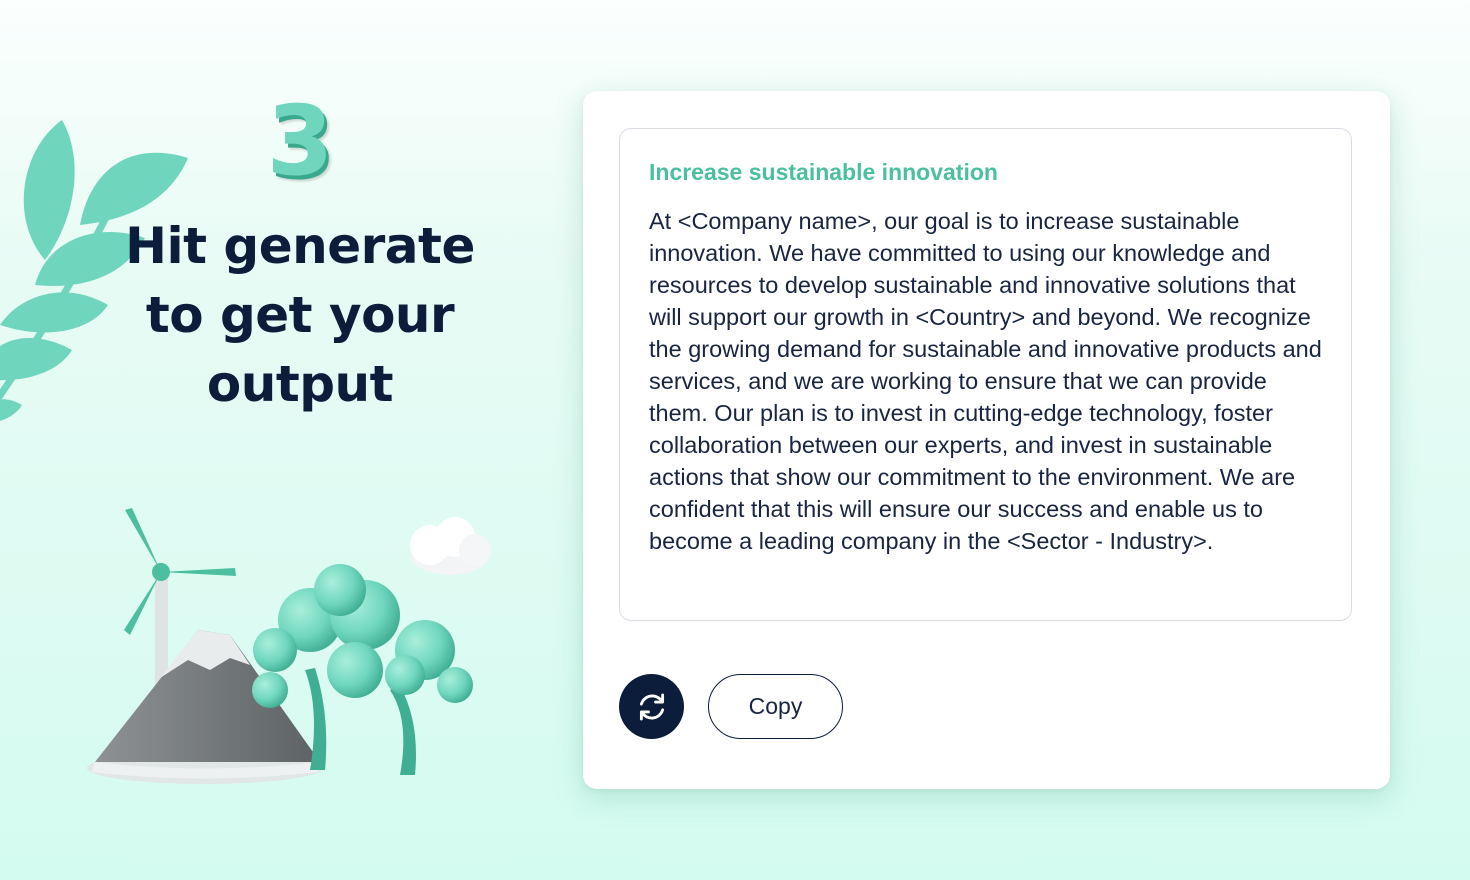  What do you see at coordinates (823, 172) in the screenshot?
I see `output-title: Increase sustainable innovation` at bounding box center [823, 172].